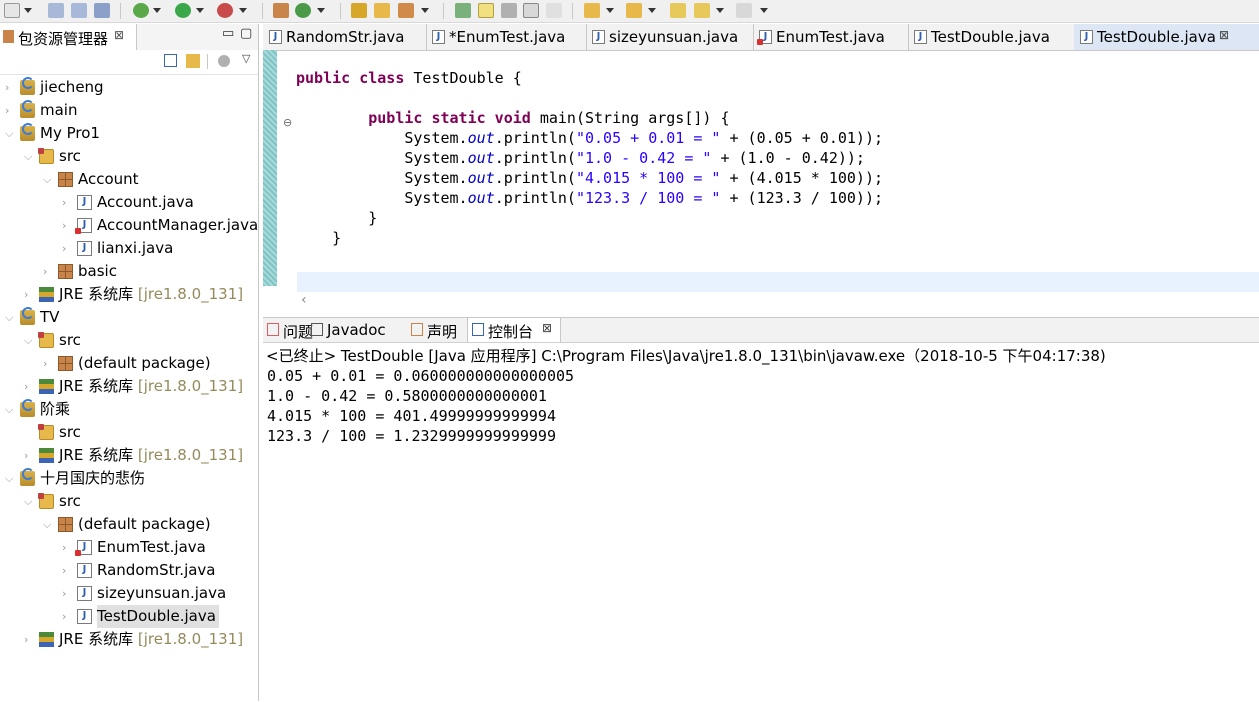  What do you see at coordinates (129, 363) in the screenshot?
I see `tree-item: › (default package)` at bounding box center [129, 363].